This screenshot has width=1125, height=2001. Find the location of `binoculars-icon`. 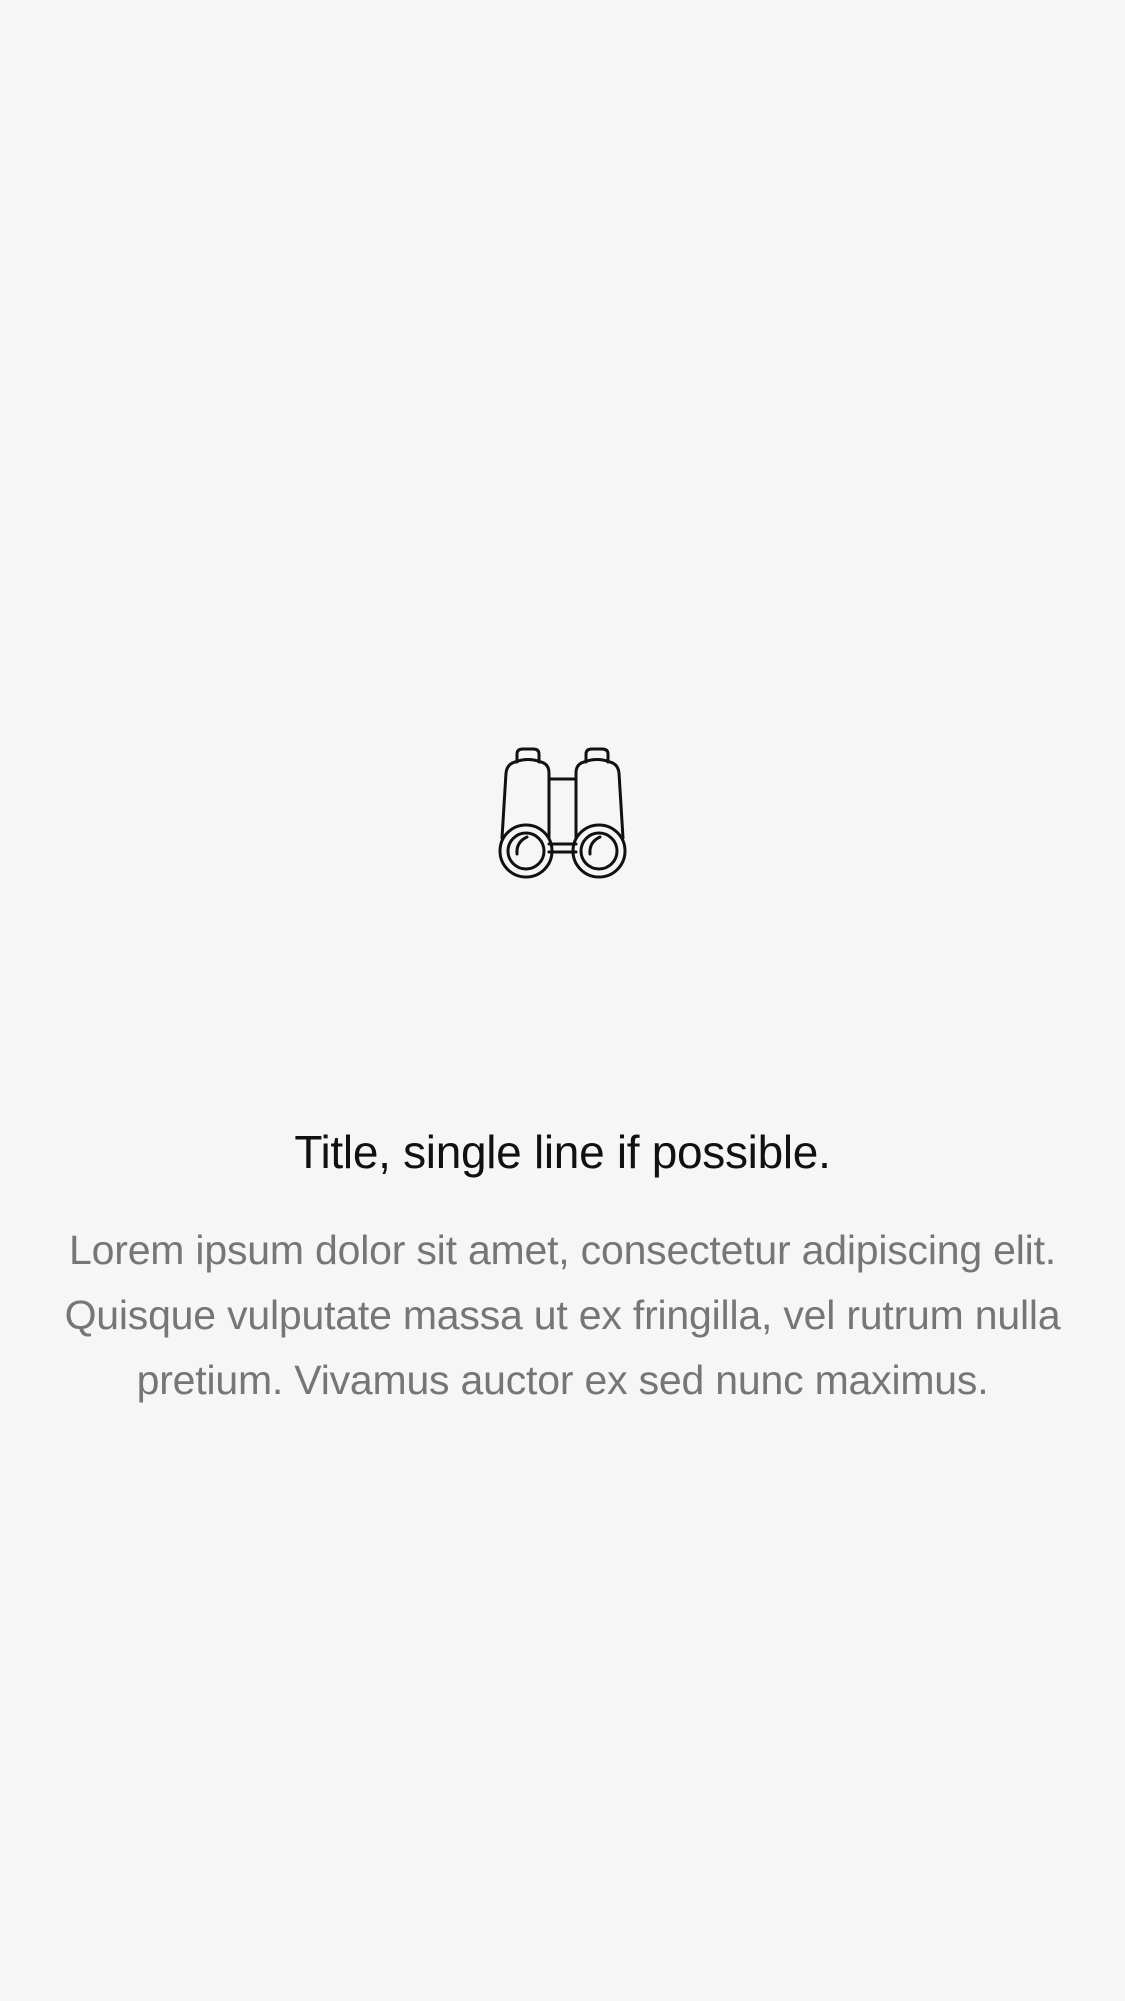

binoculars-icon is located at coordinates (562, 813).